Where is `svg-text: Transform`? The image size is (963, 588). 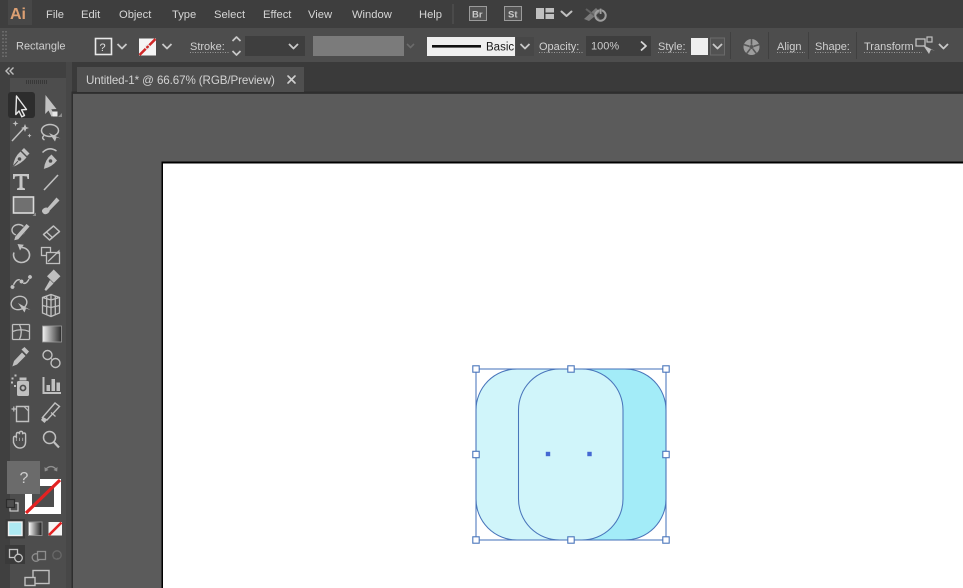
svg-text: Transform is located at coordinates (889, 47).